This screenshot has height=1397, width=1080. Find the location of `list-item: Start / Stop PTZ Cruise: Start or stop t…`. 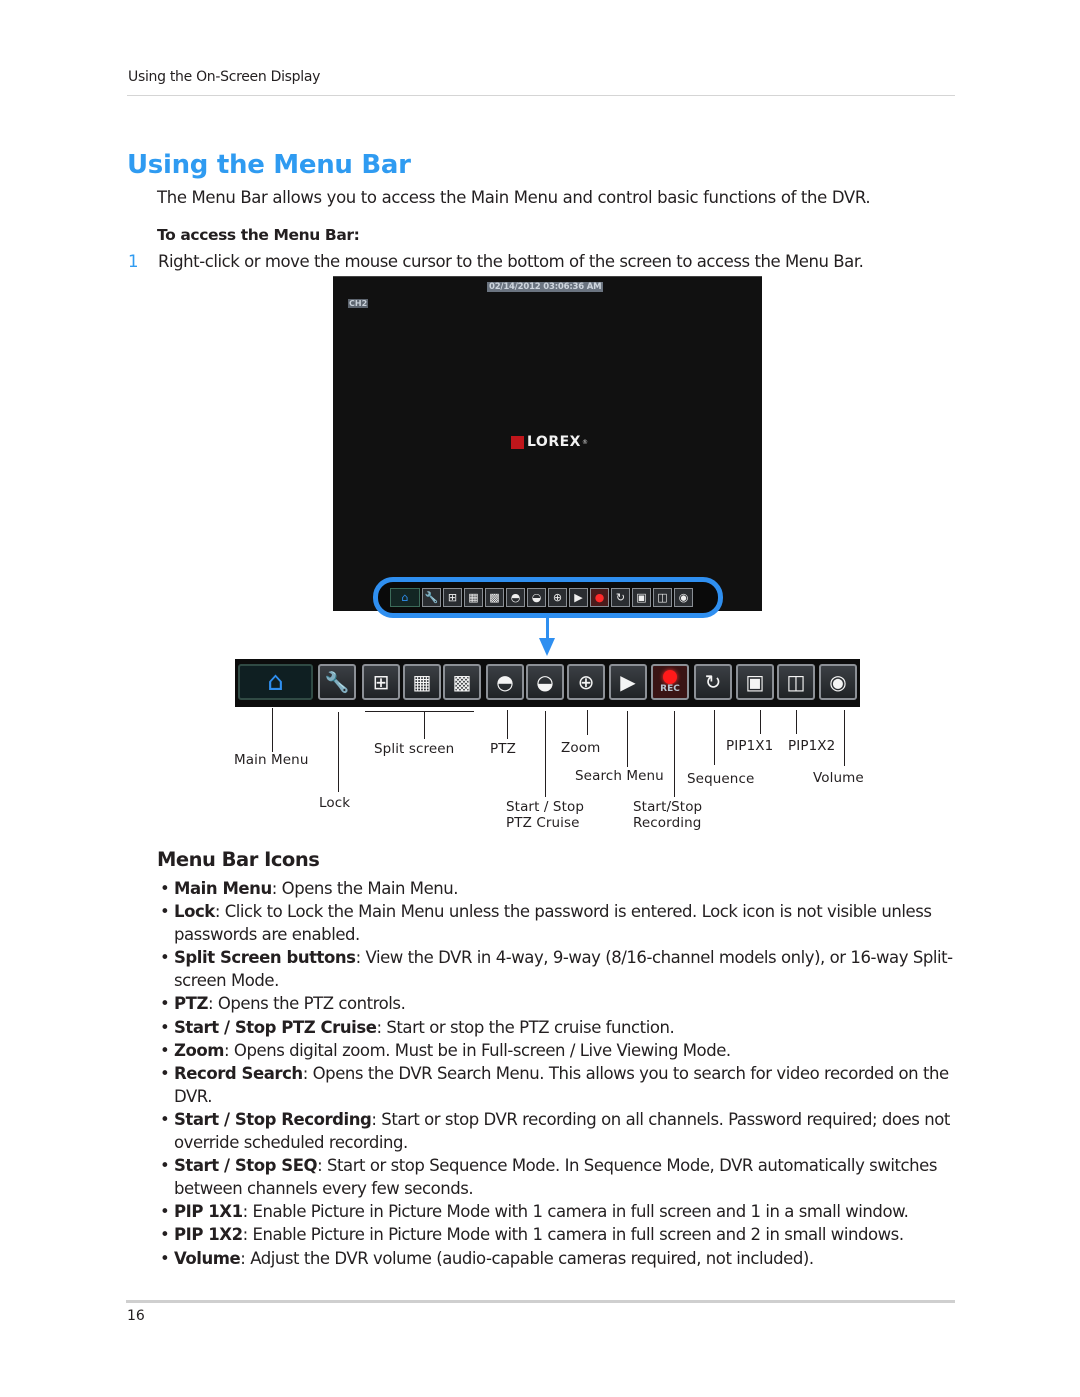

list-item: Start / Stop PTZ Cruise: Start or stop t… is located at coordinates (560, 1027).